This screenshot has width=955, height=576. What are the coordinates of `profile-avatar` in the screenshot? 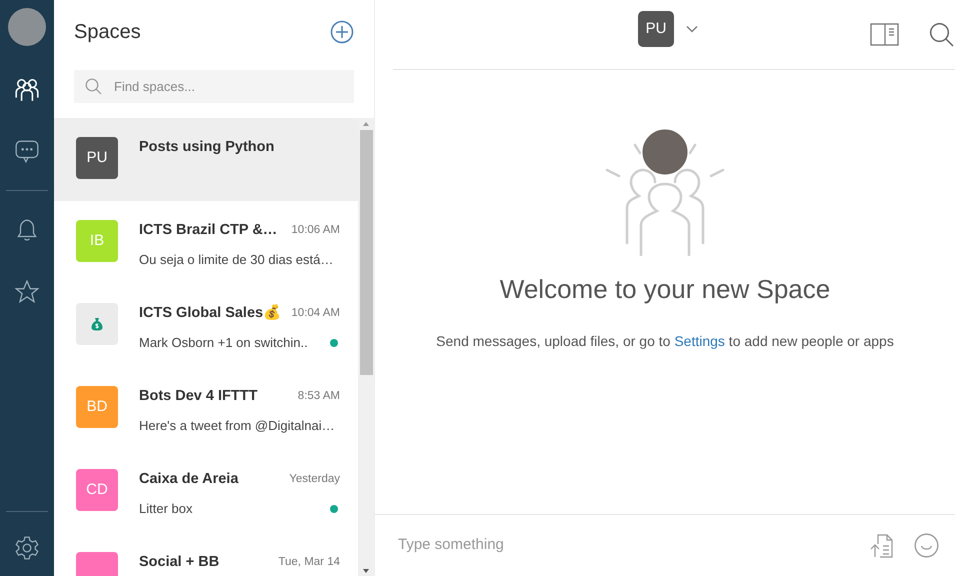 It's located at (27, 27).